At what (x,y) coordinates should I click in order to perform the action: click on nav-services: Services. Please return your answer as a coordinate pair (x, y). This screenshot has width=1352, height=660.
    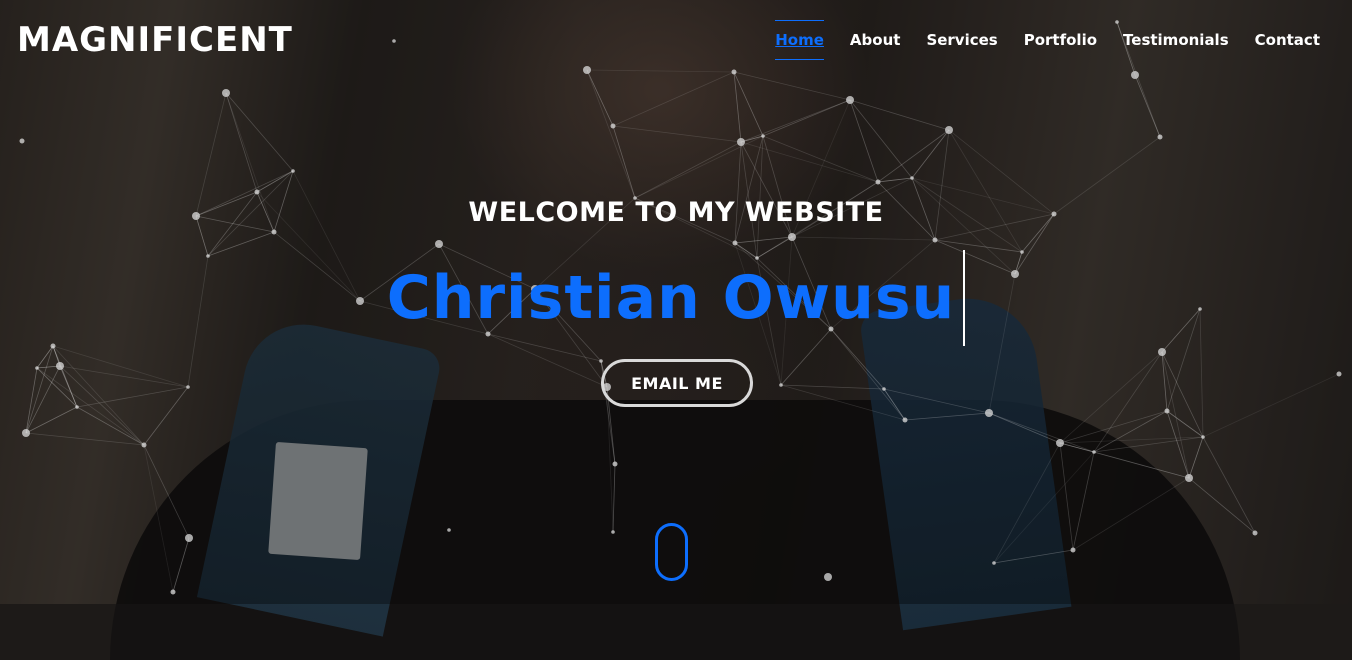
    Looking at the image, I should click on (961, 40).